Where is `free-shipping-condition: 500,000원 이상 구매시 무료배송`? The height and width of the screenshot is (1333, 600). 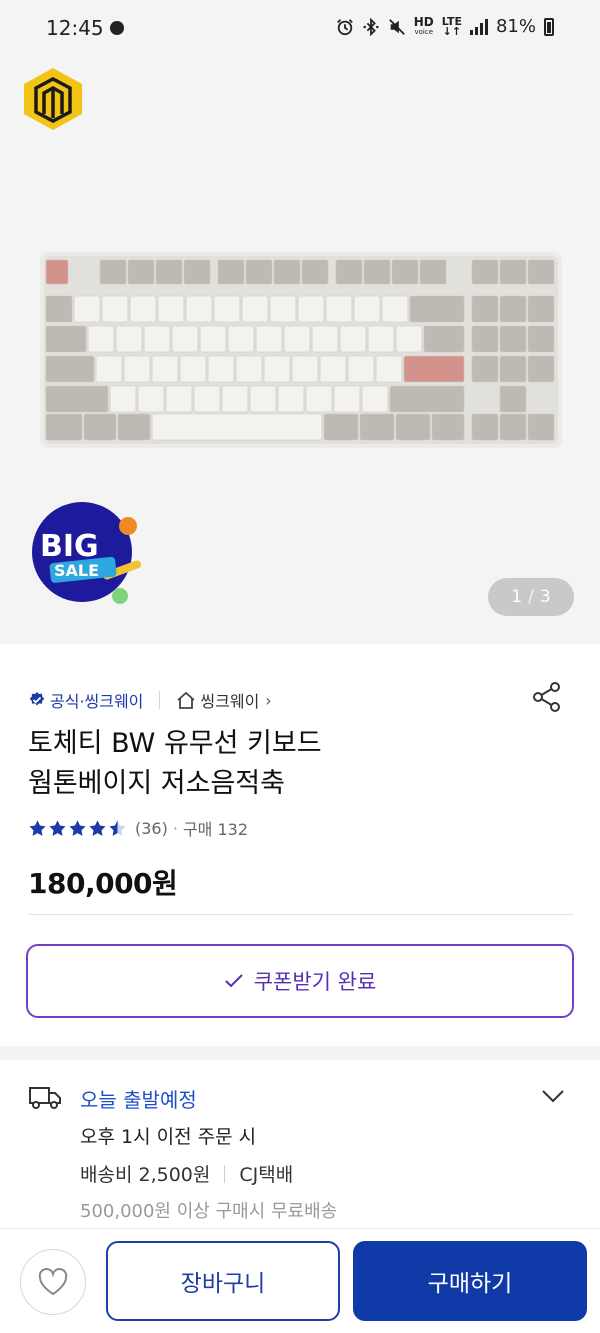
free-shipping-condition: 500,000원 이상 구매시 무료배송 is located at coordinates (209, 1211).